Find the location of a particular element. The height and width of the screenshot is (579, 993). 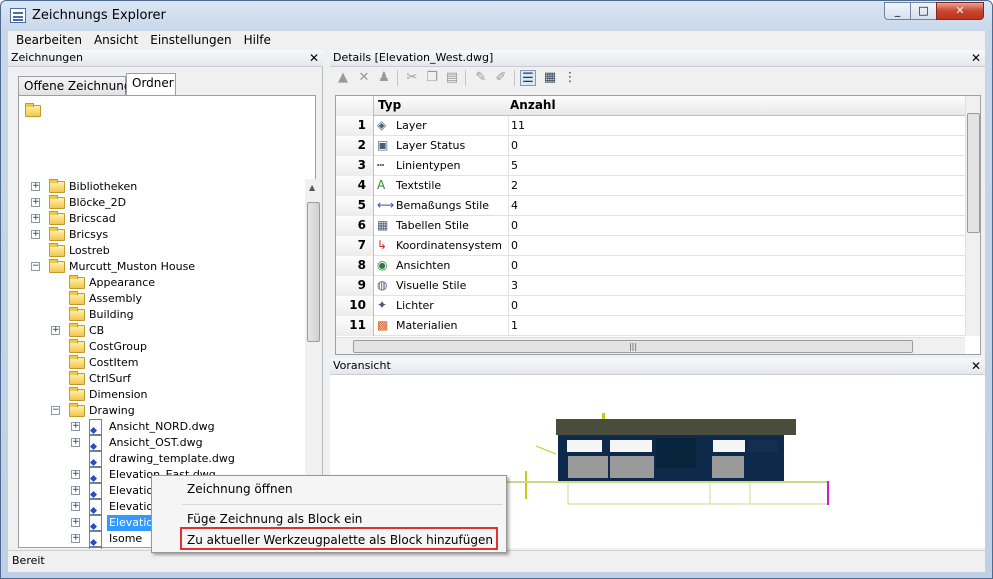

menu-bearbeiten: Bearbeiten is located at coordinates (47, 39).